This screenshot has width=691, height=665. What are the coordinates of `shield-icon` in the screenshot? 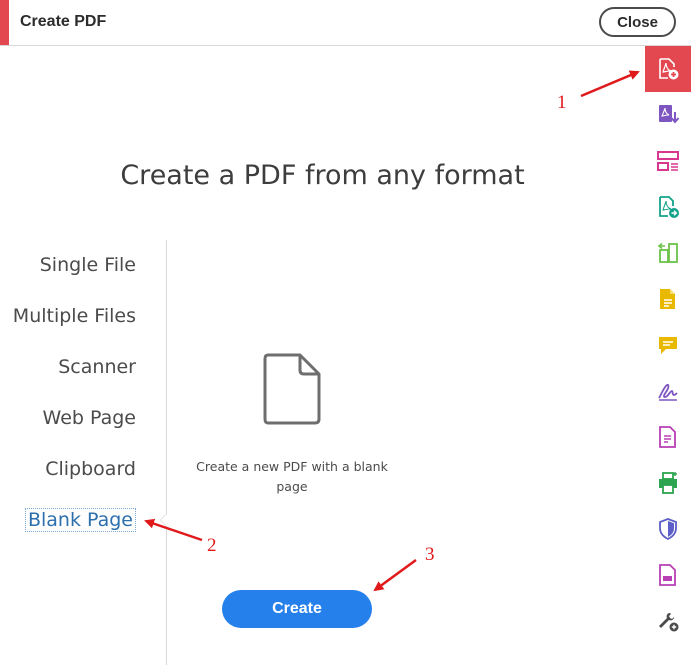 It's located at (668, 529).